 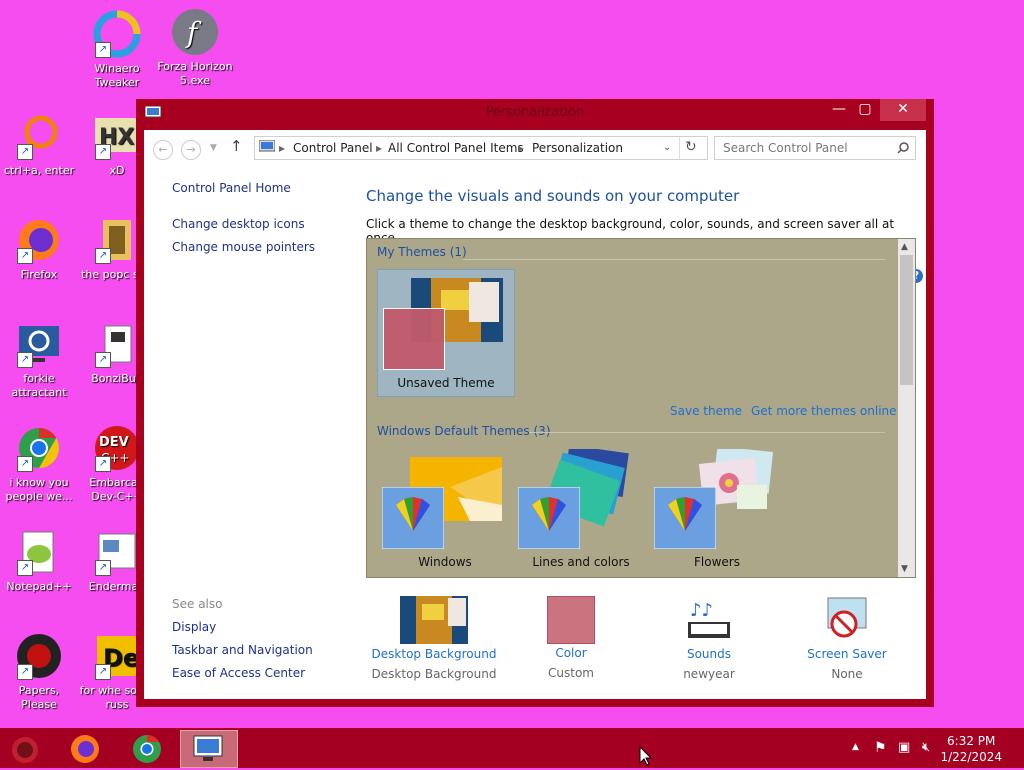 What do you see at coordinates (581, 562) in the screenshot?
I see `theme-label: Lines and colors` at bounding box center [581, 562].